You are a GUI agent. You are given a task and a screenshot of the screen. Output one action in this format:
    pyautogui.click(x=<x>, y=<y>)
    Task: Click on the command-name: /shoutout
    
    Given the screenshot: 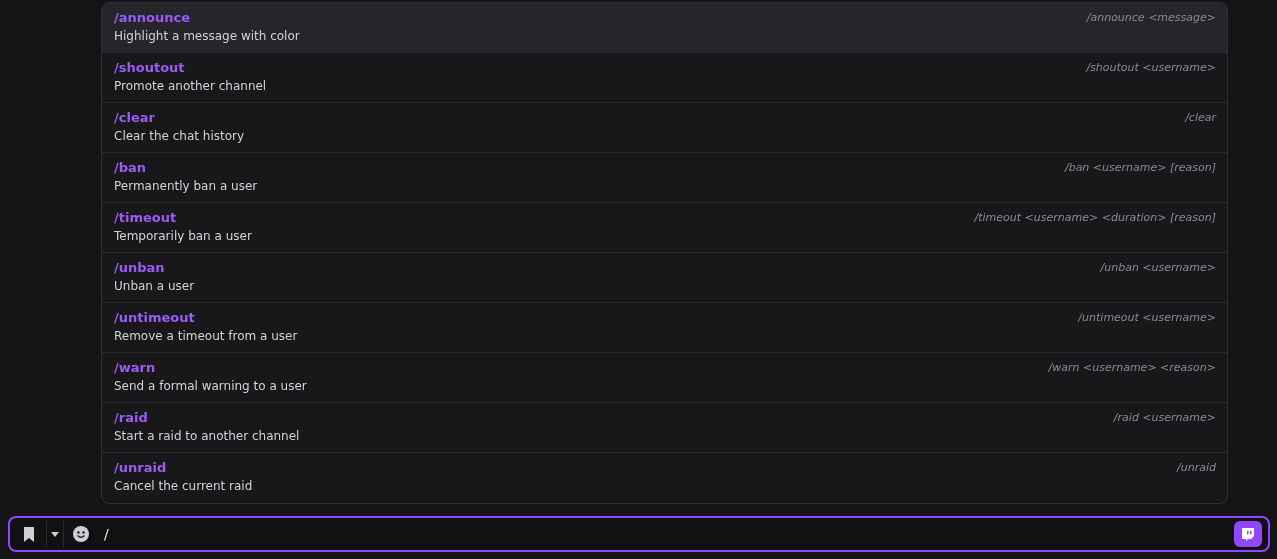 What is the action you would take?
    pyautogui.click(x=150, y=68)
    